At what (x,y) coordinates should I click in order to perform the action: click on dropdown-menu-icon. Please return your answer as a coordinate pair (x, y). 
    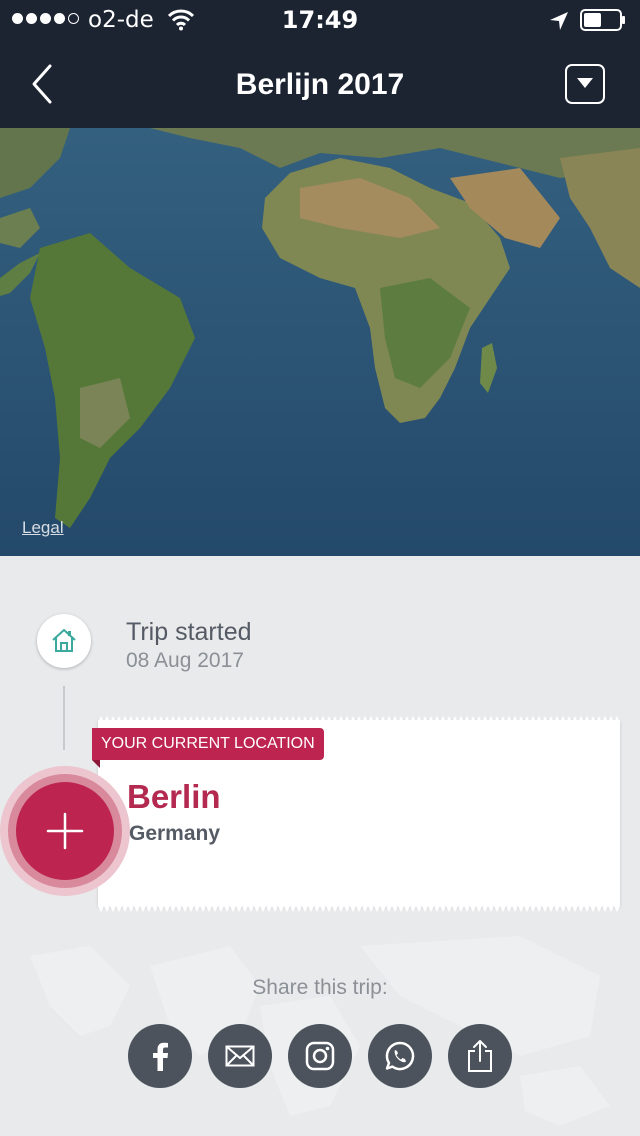
    Looking at the image, I should click on (585, 83).